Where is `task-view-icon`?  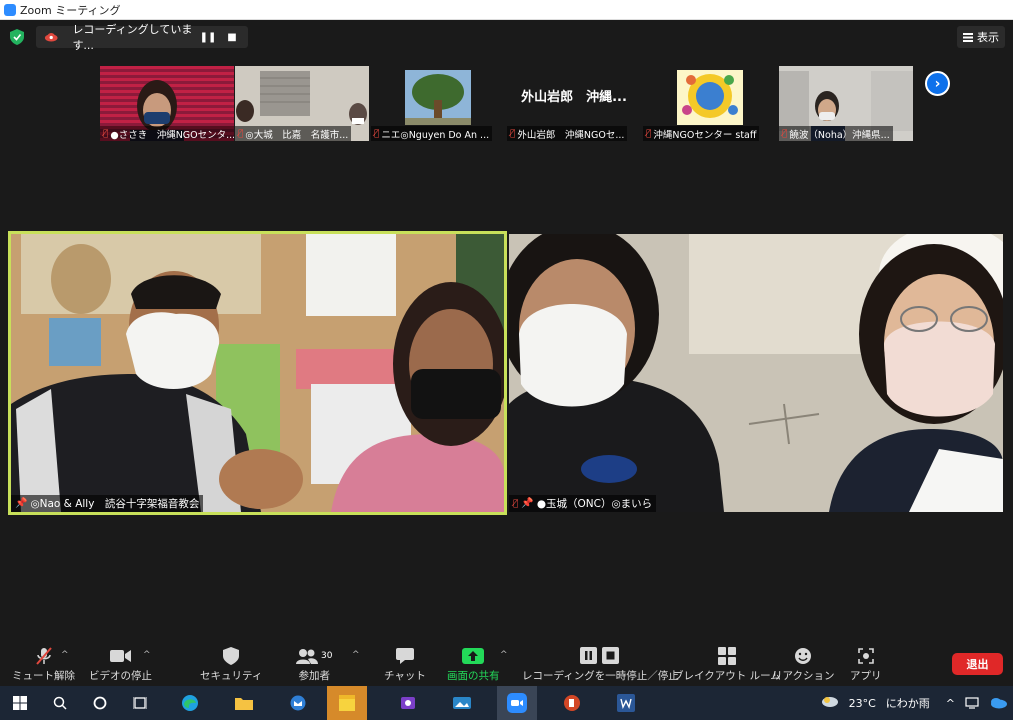
task-view-icon is located at coordinates (140, 703).